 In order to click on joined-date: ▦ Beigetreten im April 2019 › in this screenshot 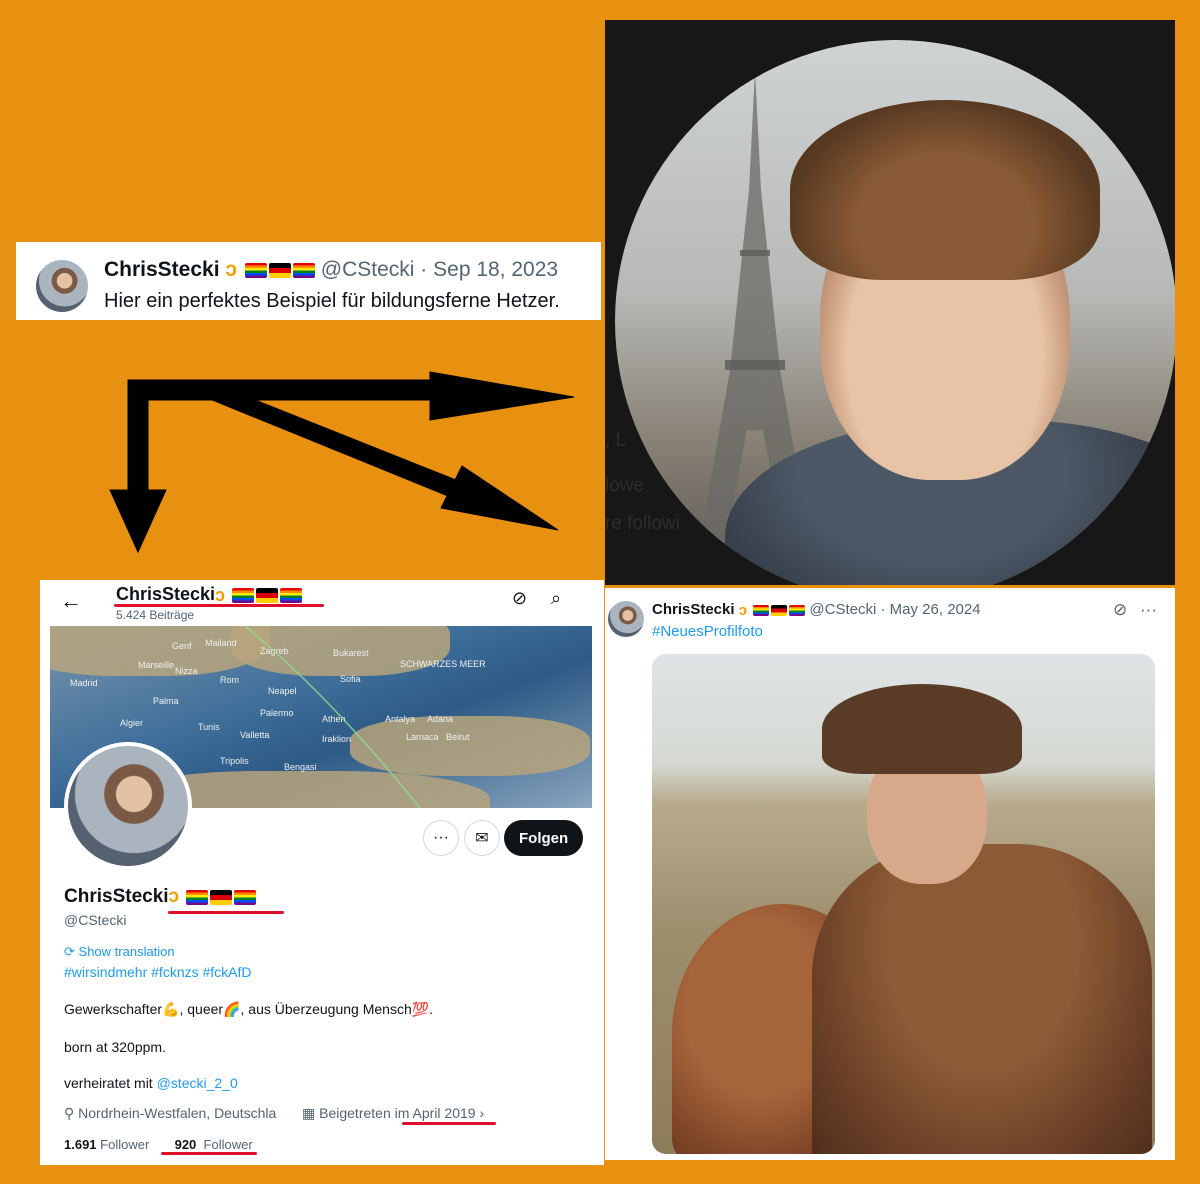, I will do `click(393, 1113)`.